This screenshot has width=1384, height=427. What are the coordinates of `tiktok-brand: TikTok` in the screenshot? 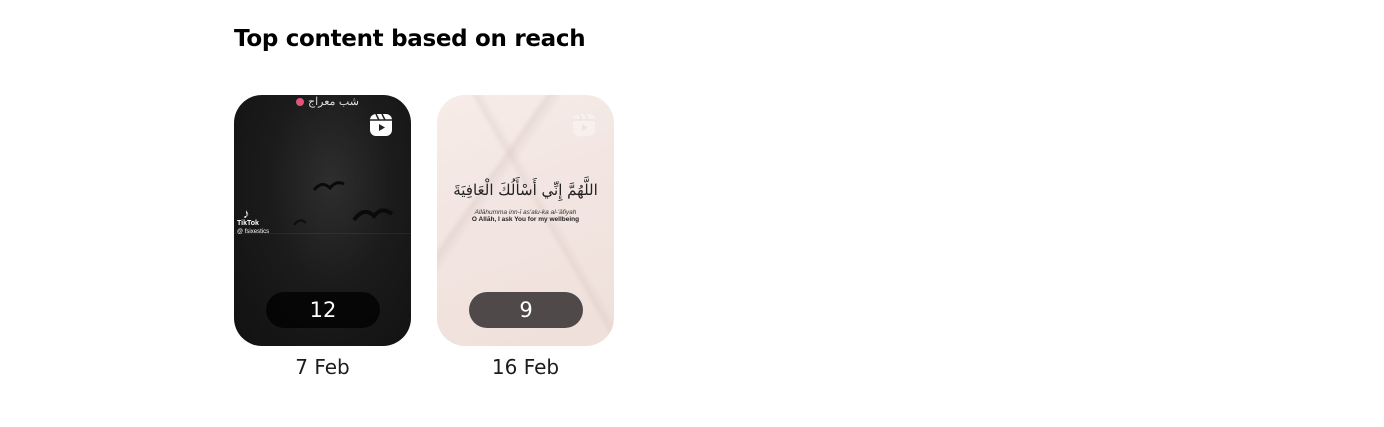 It's located at (248, 223).